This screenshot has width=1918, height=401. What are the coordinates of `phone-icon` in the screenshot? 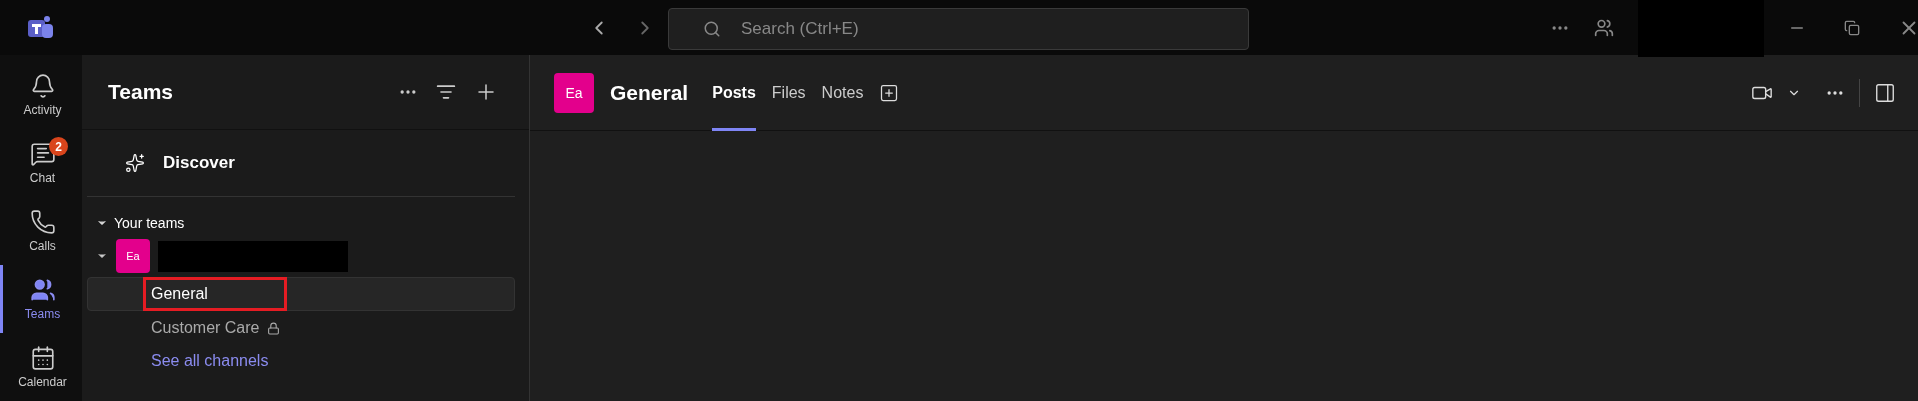 It's located at (42, 222).